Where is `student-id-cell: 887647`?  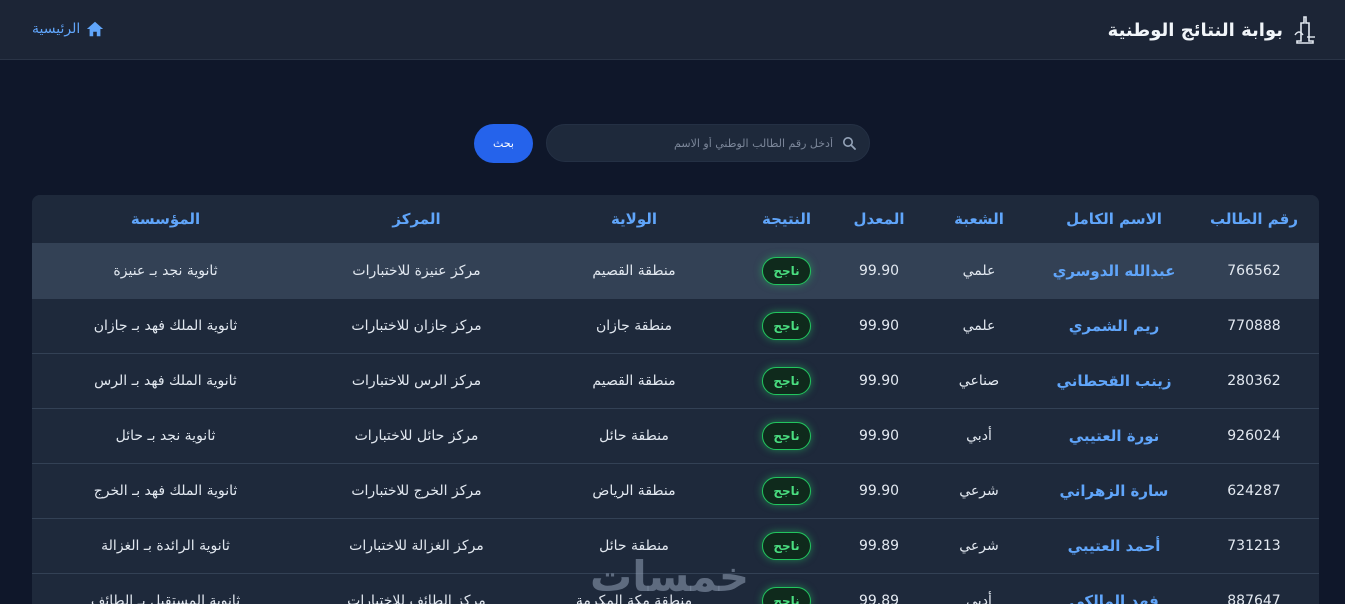
student-id-cell: 887647 is located at coordinates (1254, 598).